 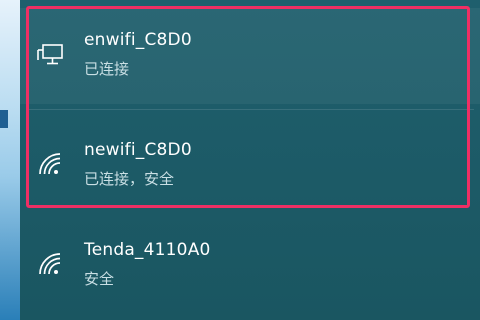 What do you see at coordinates (52, 54) in the screenshot?
I see `wired-monitor-icon` at bounding box center [52, 54].